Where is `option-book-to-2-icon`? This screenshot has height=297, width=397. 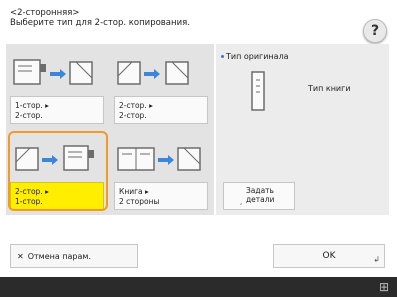 option-book-to-2-icon is located at coordinates (161, 158).